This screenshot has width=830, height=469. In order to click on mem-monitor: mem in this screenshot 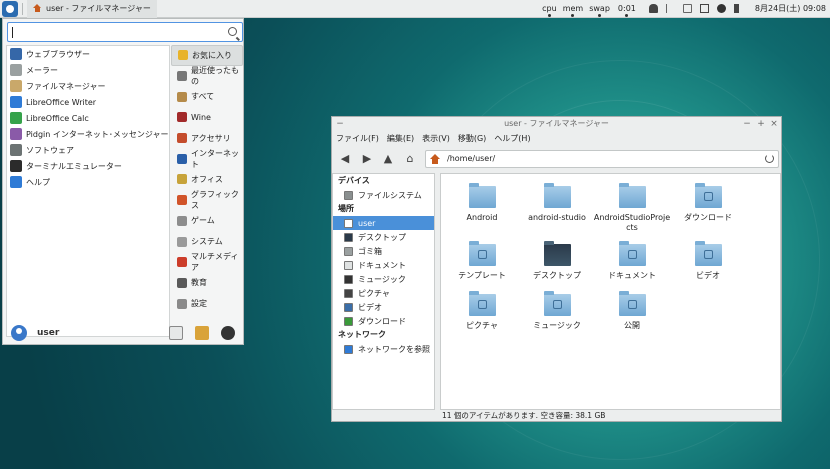, I will do `click(573, 9)`.